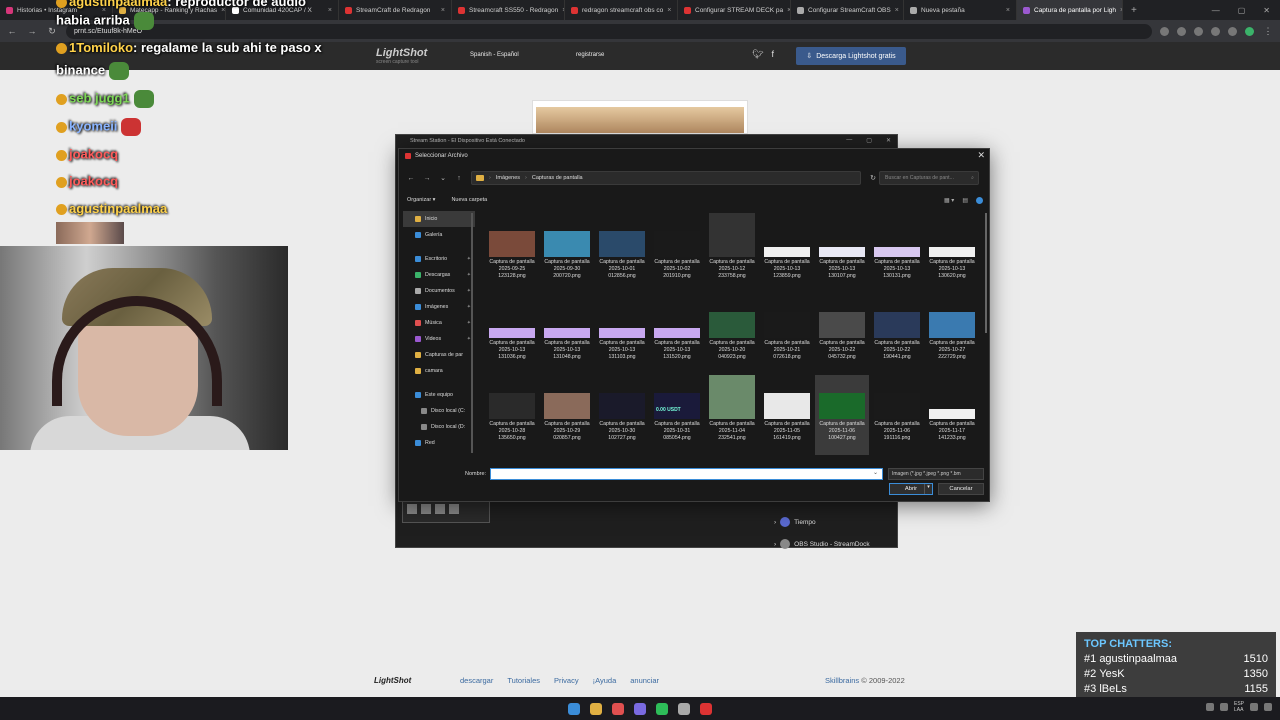 This screenshot has width=1280, height=720. What do you see at coordinates (392, 680) in the screenshot?
I see `footer-logo: LightShot` at bounding box center [392, 680].